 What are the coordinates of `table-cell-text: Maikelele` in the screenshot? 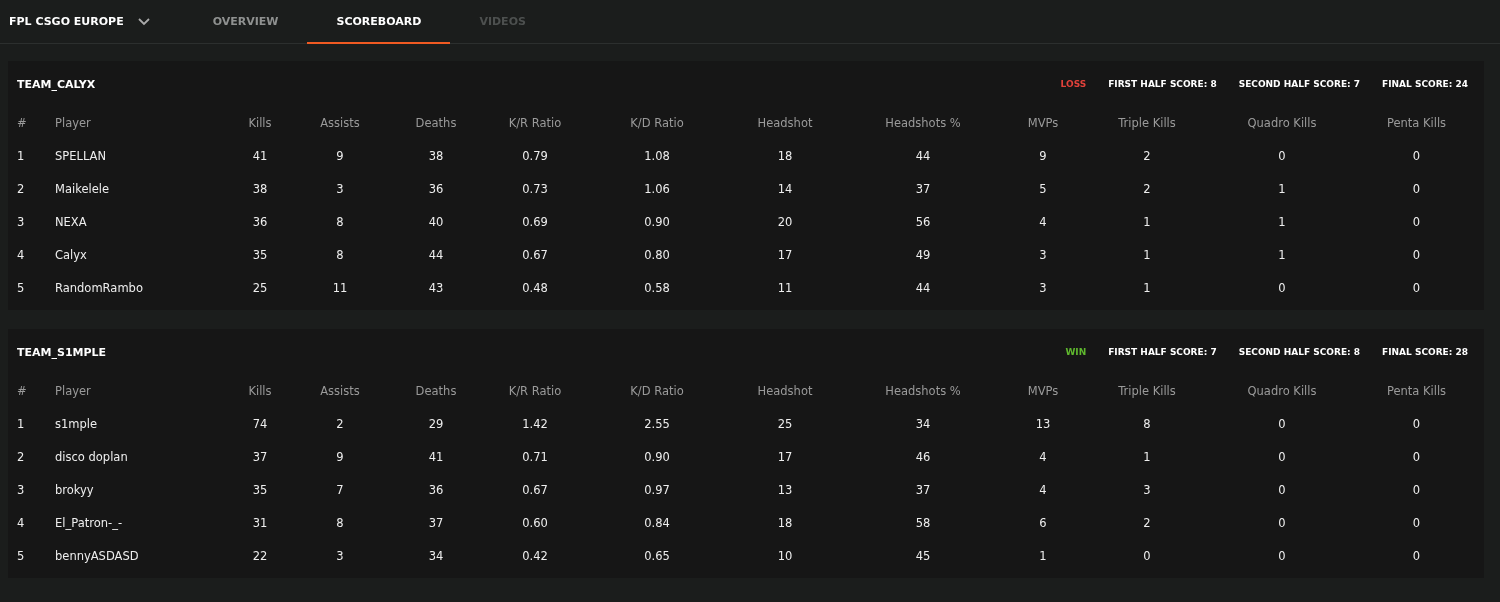 It's located at (83, 188).